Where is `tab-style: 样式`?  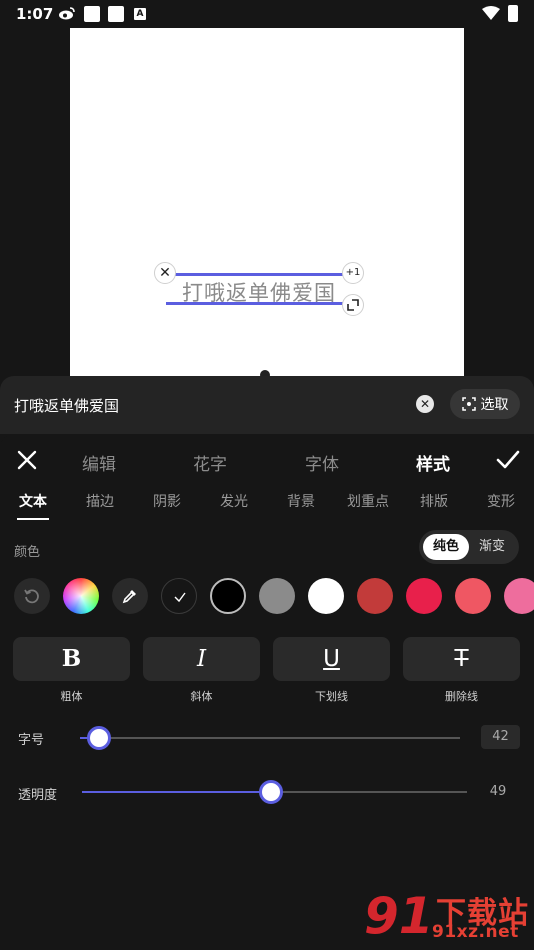
tab-style: 样式 is located at coordinates (433, 462).